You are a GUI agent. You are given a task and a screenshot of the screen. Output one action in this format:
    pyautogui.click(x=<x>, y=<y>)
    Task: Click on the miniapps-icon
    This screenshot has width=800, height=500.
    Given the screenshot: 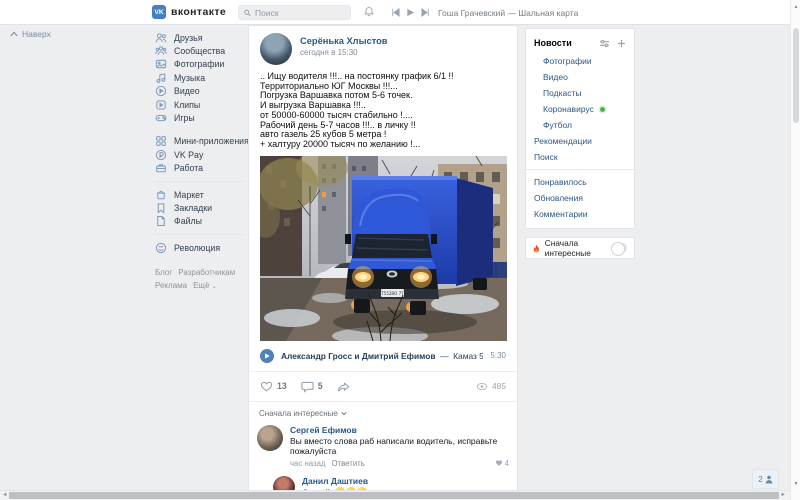 What is the action you would take?
    pyautogui.click(x=161, y=141)
    